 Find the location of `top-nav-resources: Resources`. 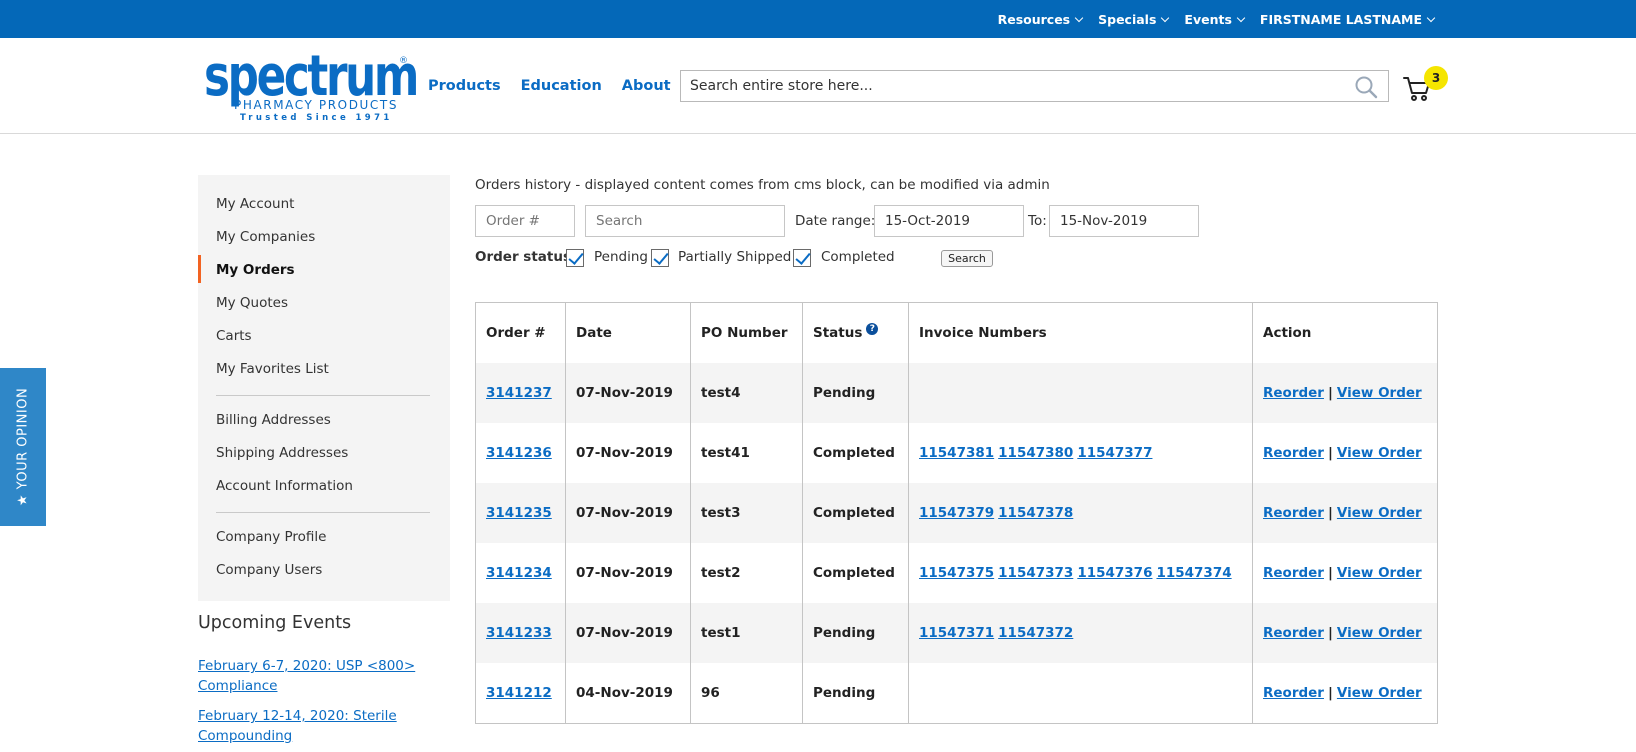

top-nav-resources: Resources is located at coordinates (1041, 19).